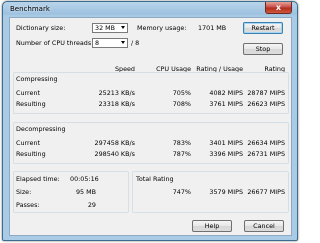 The height and width of the screenshot is (243, 320). Describe the element at coordinates (263, 28) in the screenshot. I see `restart-button: Restart` at that location.